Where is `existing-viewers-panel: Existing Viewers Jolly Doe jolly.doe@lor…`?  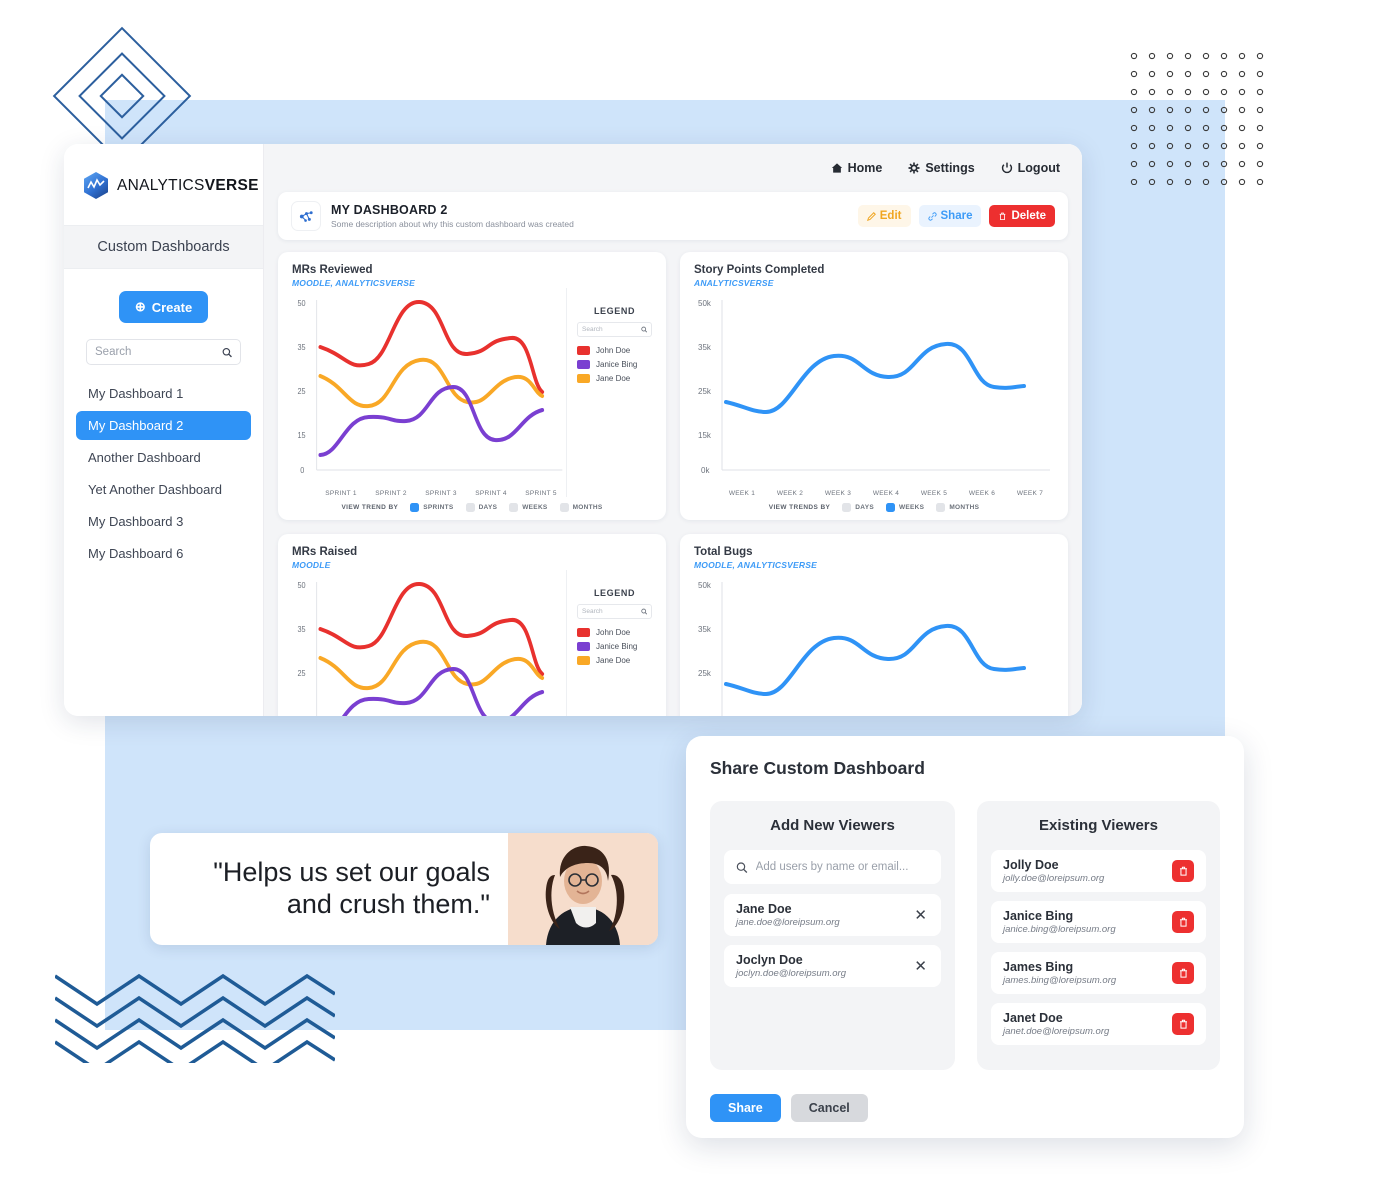 existing-viewers-panel: Existing Viewers Jolly Doe jolly.doe@lor… is located at coordinates (1098, 935).